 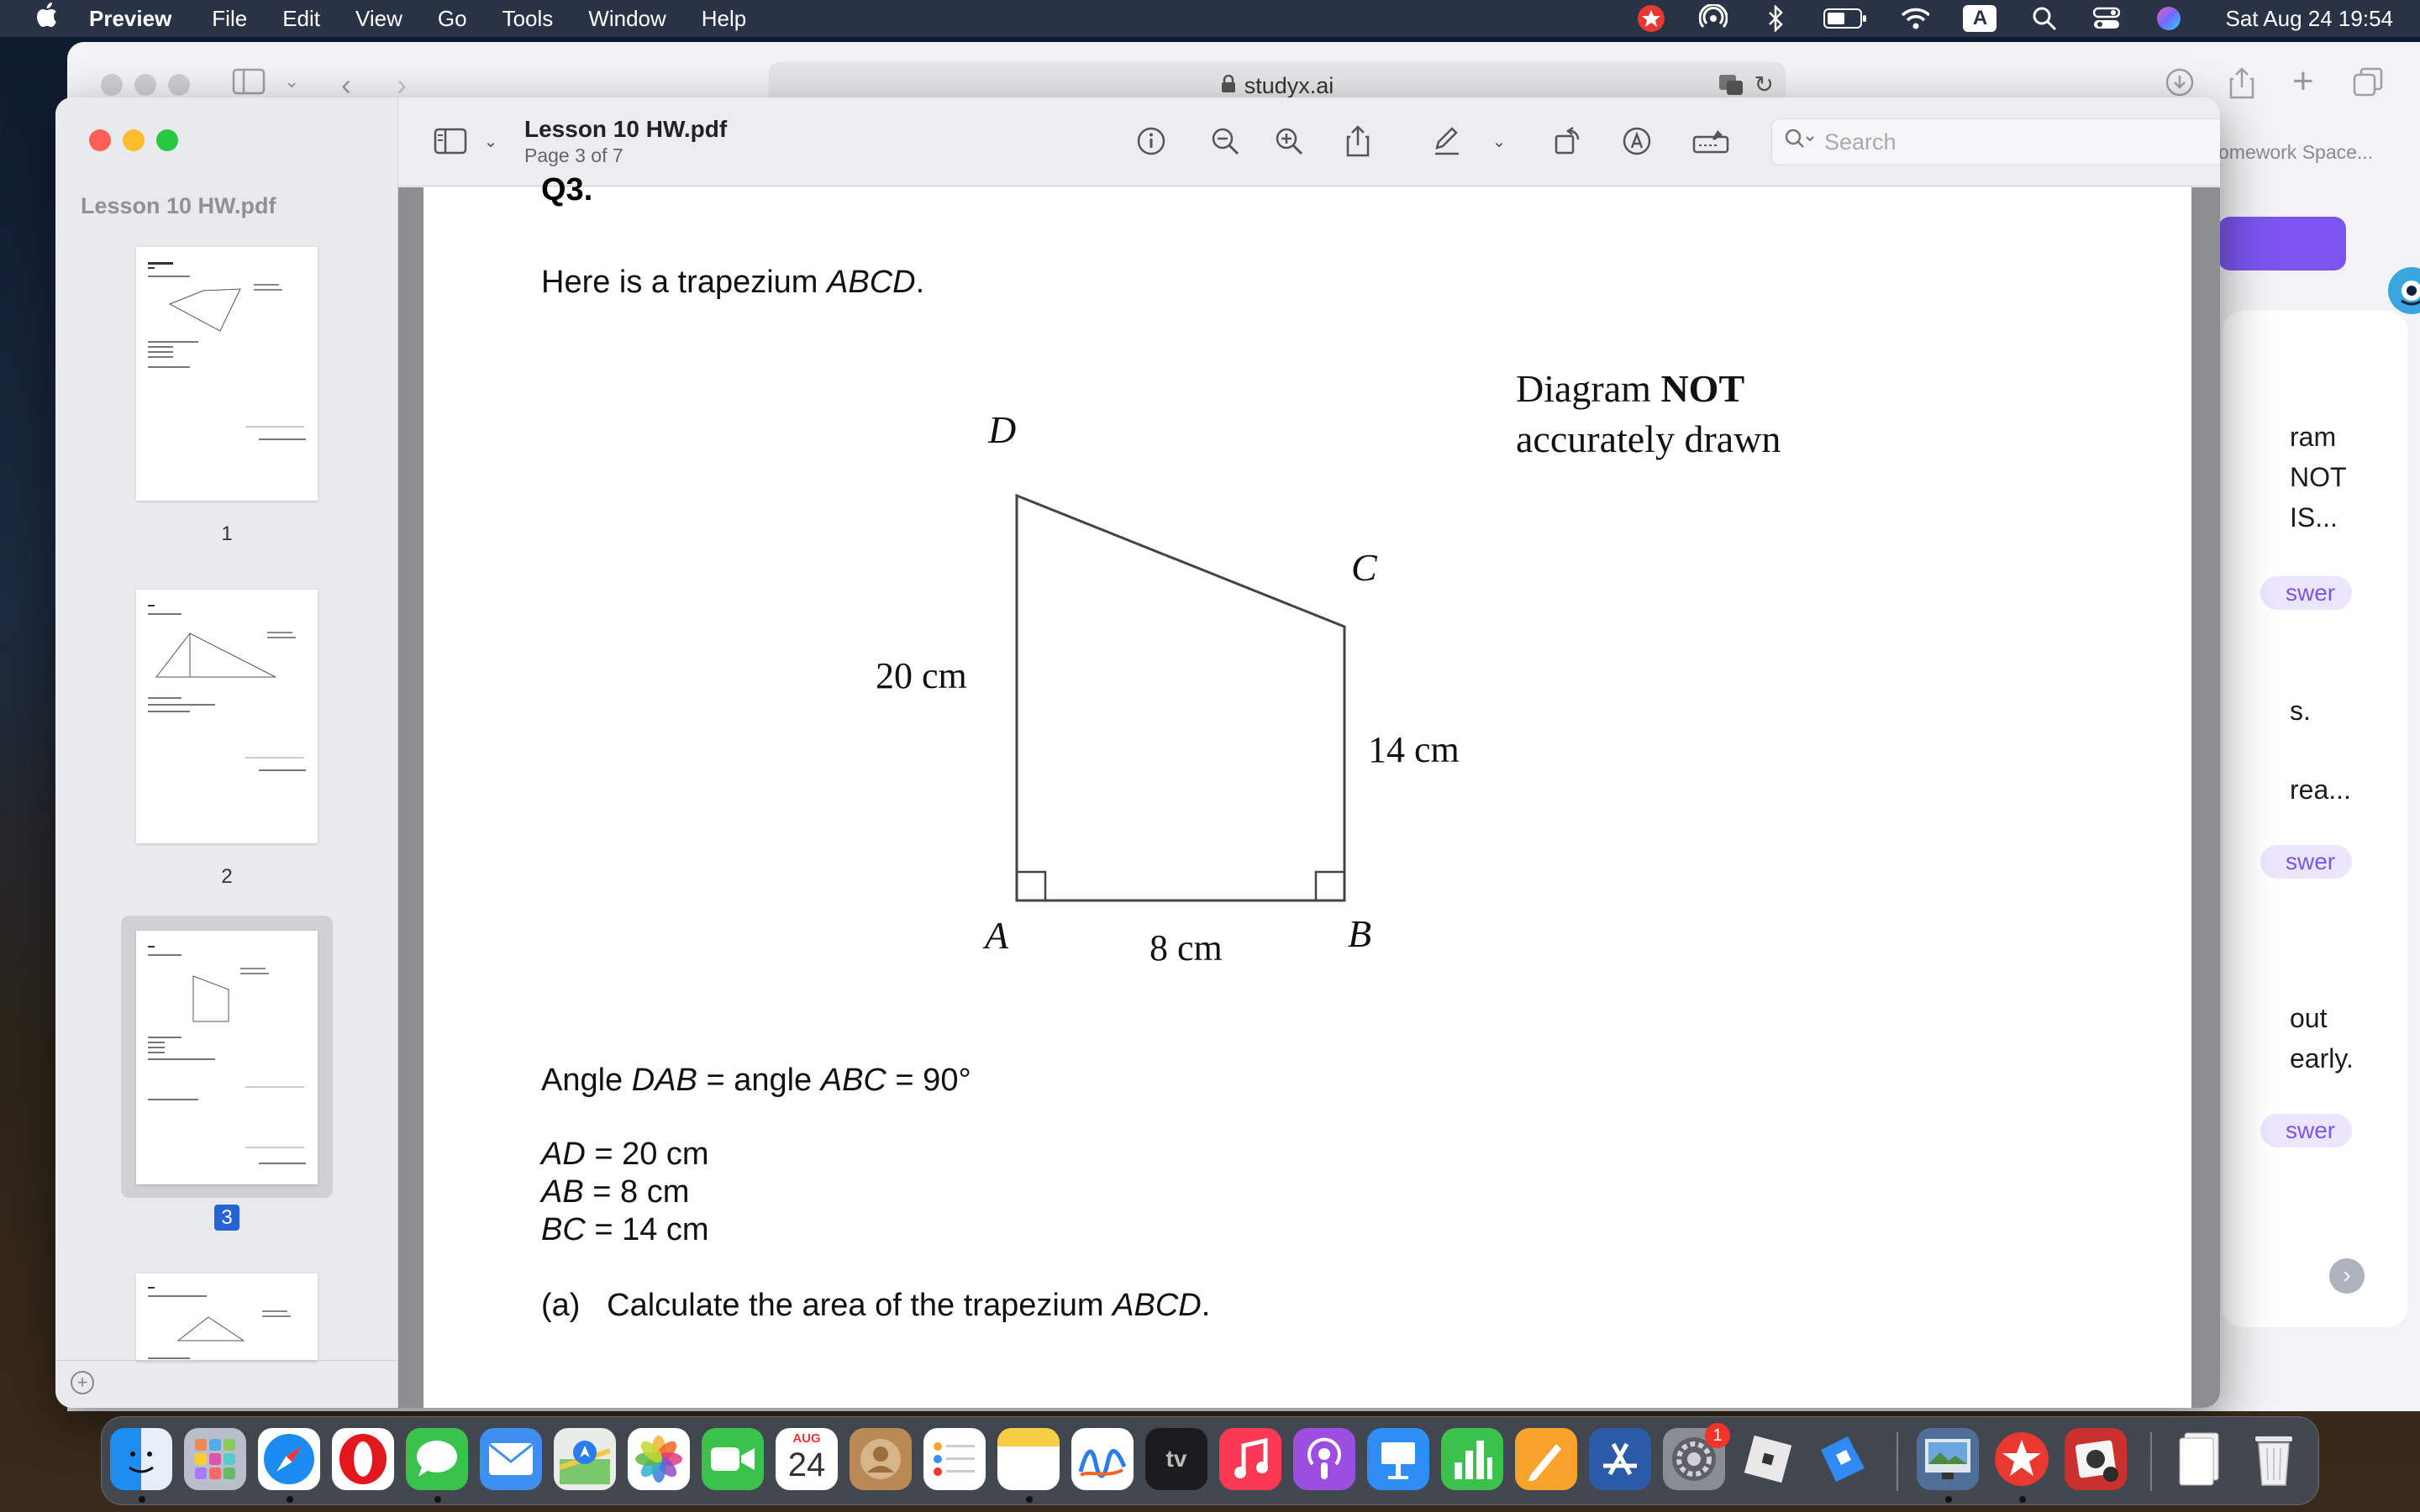 I want to click on contacts-dock-icon, so click(x=881, y=1459).